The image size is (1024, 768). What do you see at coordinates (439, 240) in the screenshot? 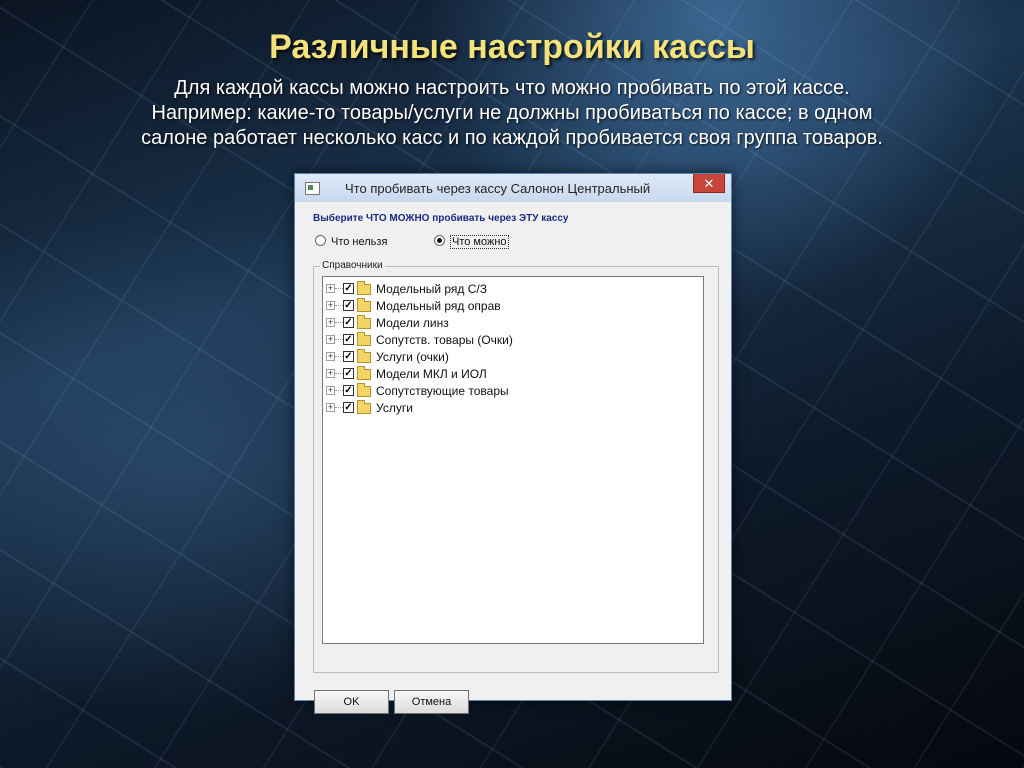
I see `radio-can-indicator` at bounding box center [439, 240].